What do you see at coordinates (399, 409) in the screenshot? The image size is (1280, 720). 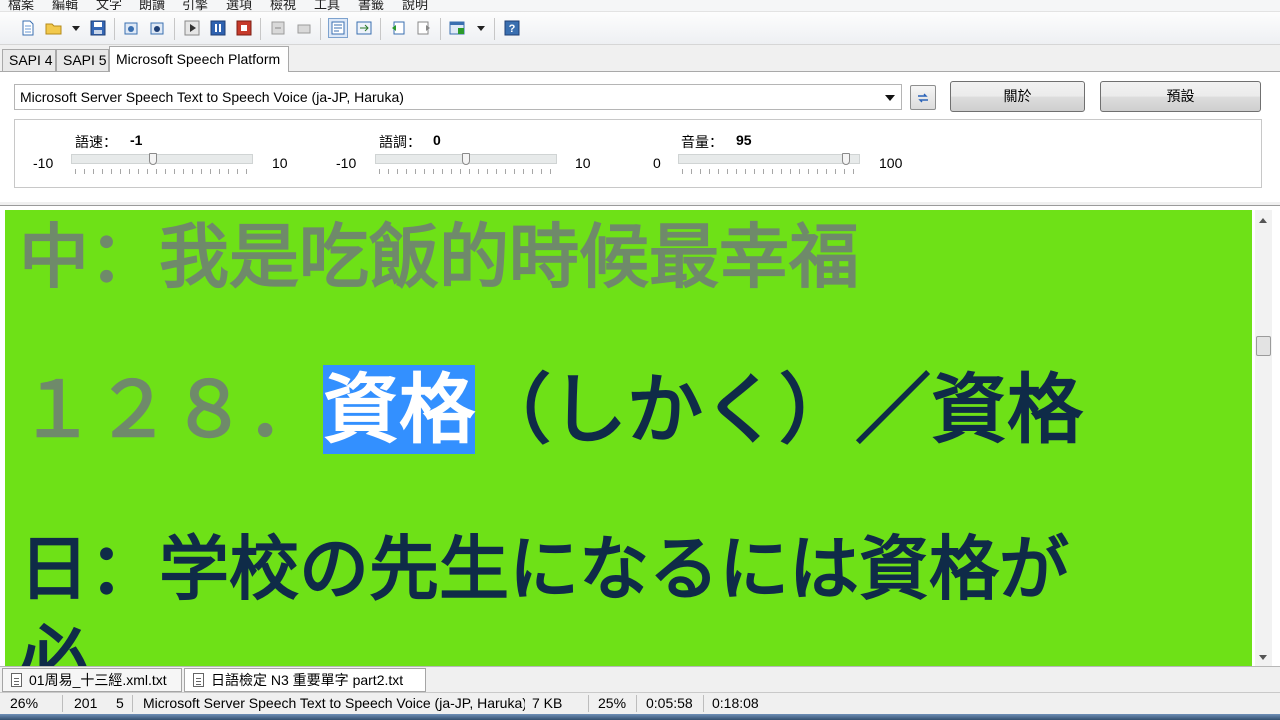 I see `current-word-highlight: 資格` at bounding box center [399, 409].